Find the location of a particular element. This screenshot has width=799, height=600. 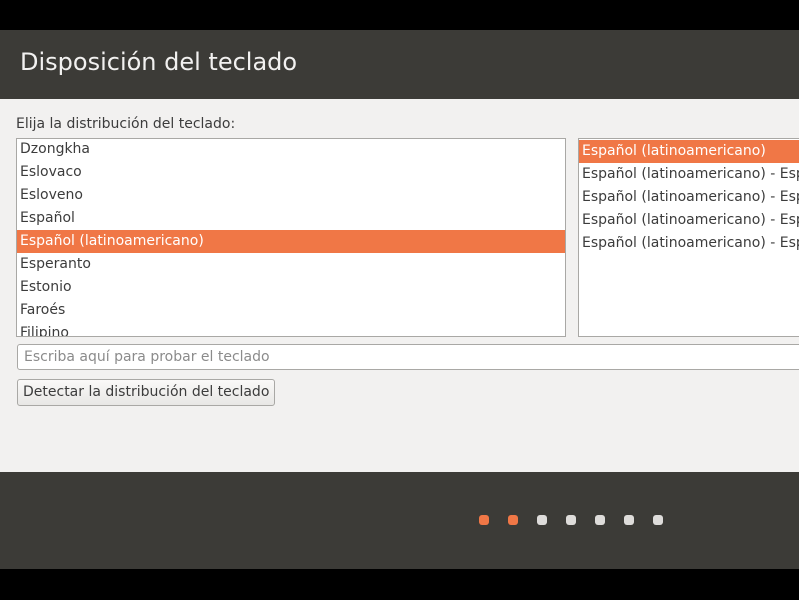

layout-list-item: Filipino is located at coordinates (291, 329).